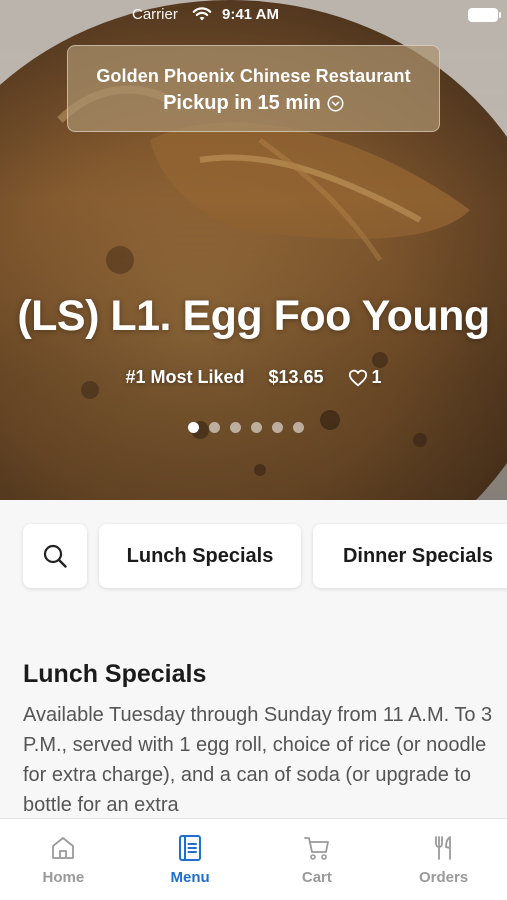 The image size is (507, 900). What do you see at coordinates (202, 14) in the screenshot?
I see `wifi-icon` at bounding box center [202, 14].